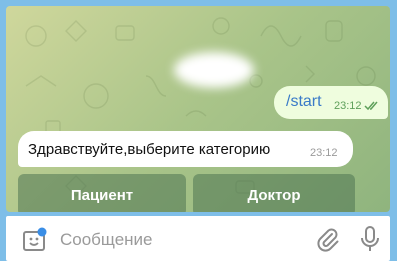 This screenshot has height=261, width=397. Describe the element at coordinates (370, 239) in the screenshot. I see `microphone-icon` at that location.